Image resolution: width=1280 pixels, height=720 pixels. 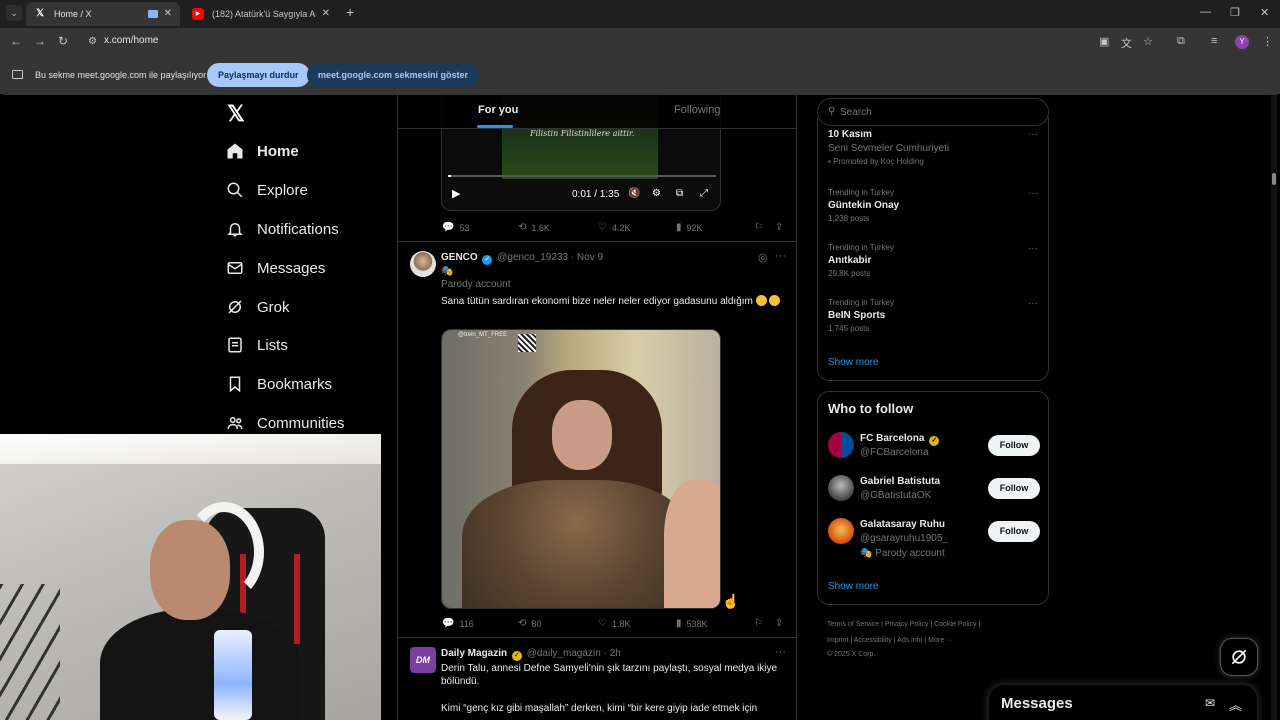 I want to click on stop-sharing-button: Paylaşmayı durdur, so click(x=258, y=75).